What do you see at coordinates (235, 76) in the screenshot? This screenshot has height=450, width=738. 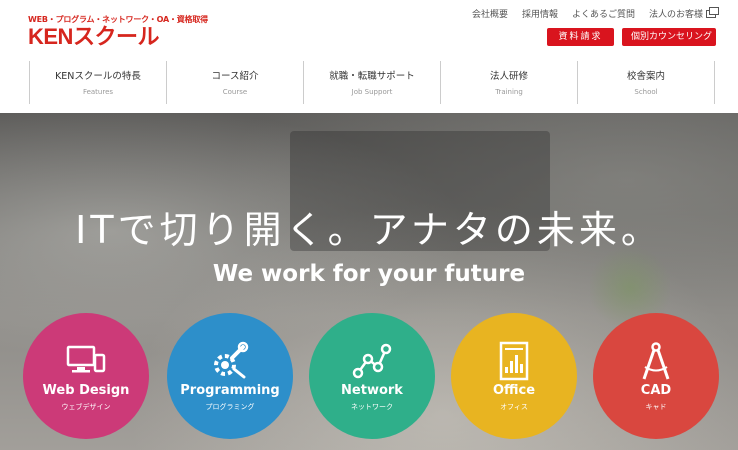 I see `nav-label-jp: コース紹介` at bounding box center [235, 76].